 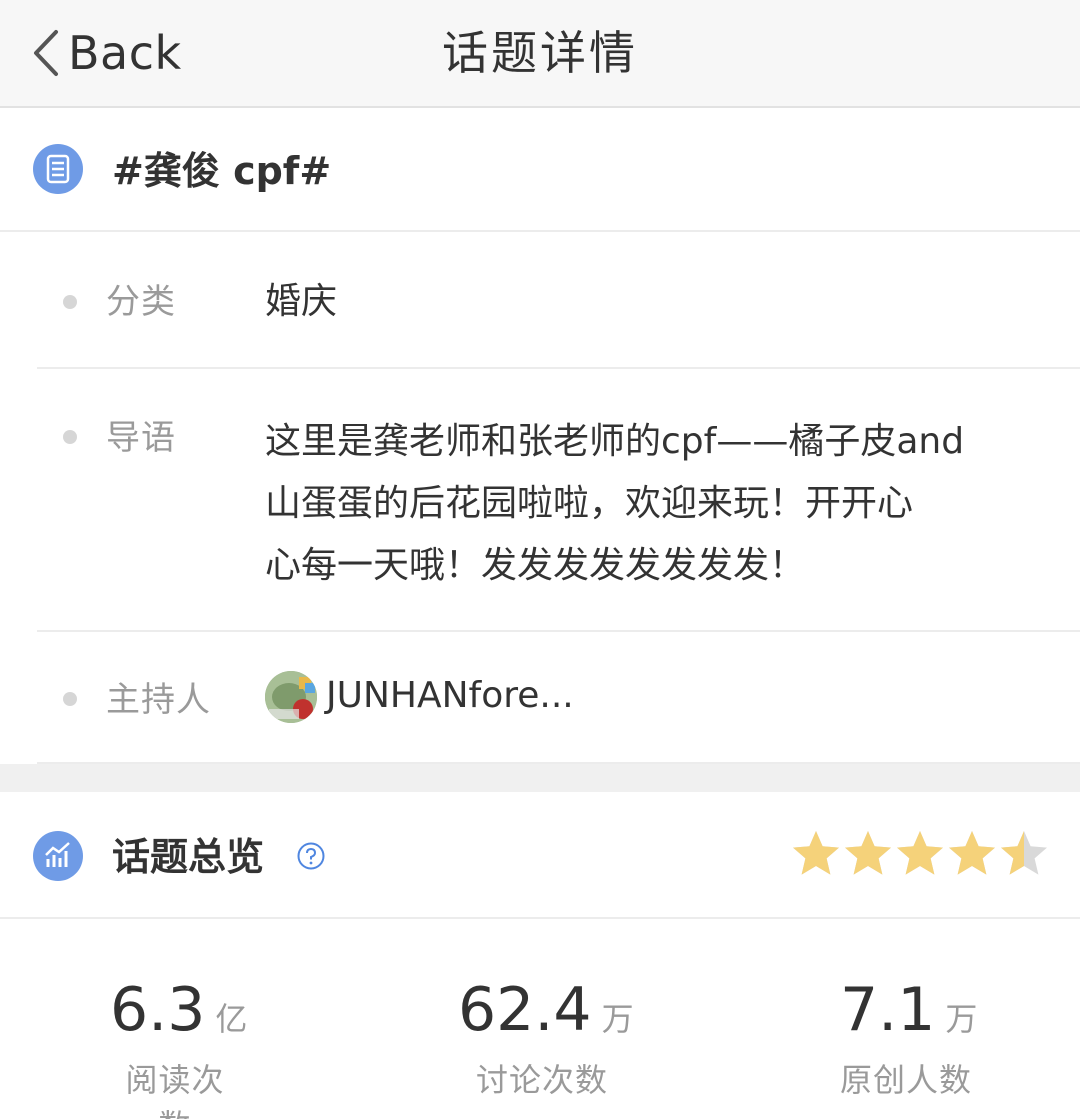 What do you see at coordinates (546, 1010) in the screenshot?
I see `stat-value: 62.4 万` at bounding box center [546, 1010].